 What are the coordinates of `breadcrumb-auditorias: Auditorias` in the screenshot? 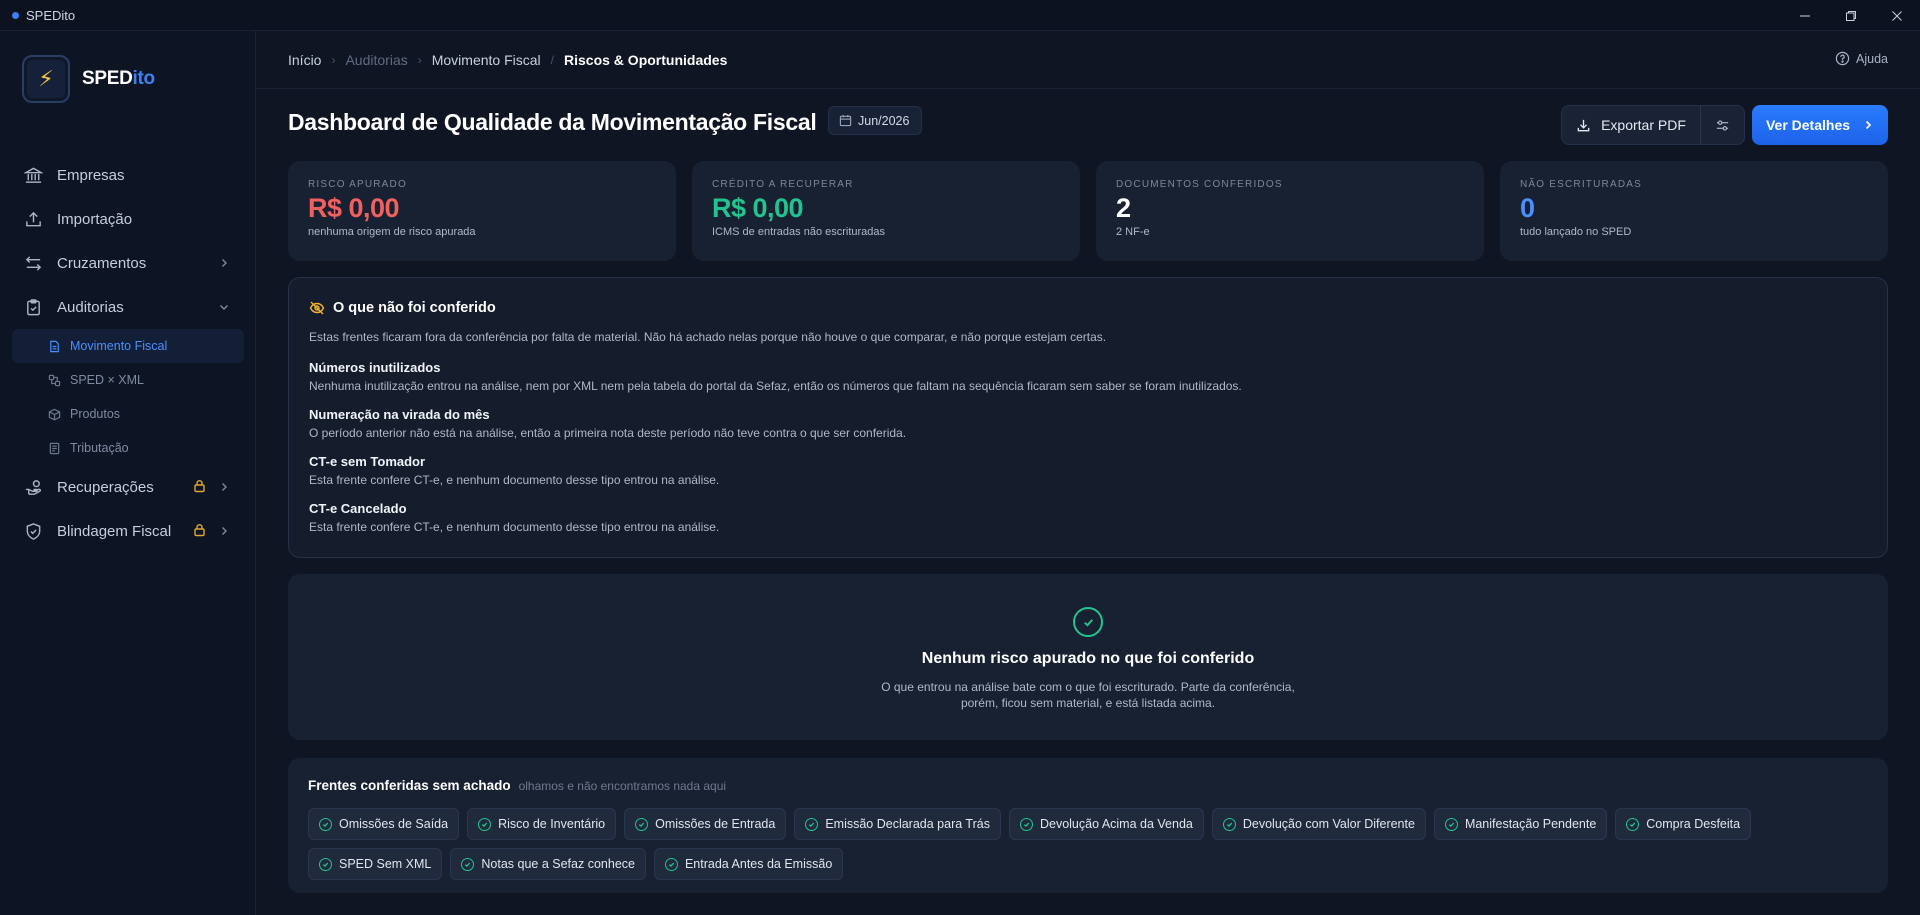 It's located at (376, 60).